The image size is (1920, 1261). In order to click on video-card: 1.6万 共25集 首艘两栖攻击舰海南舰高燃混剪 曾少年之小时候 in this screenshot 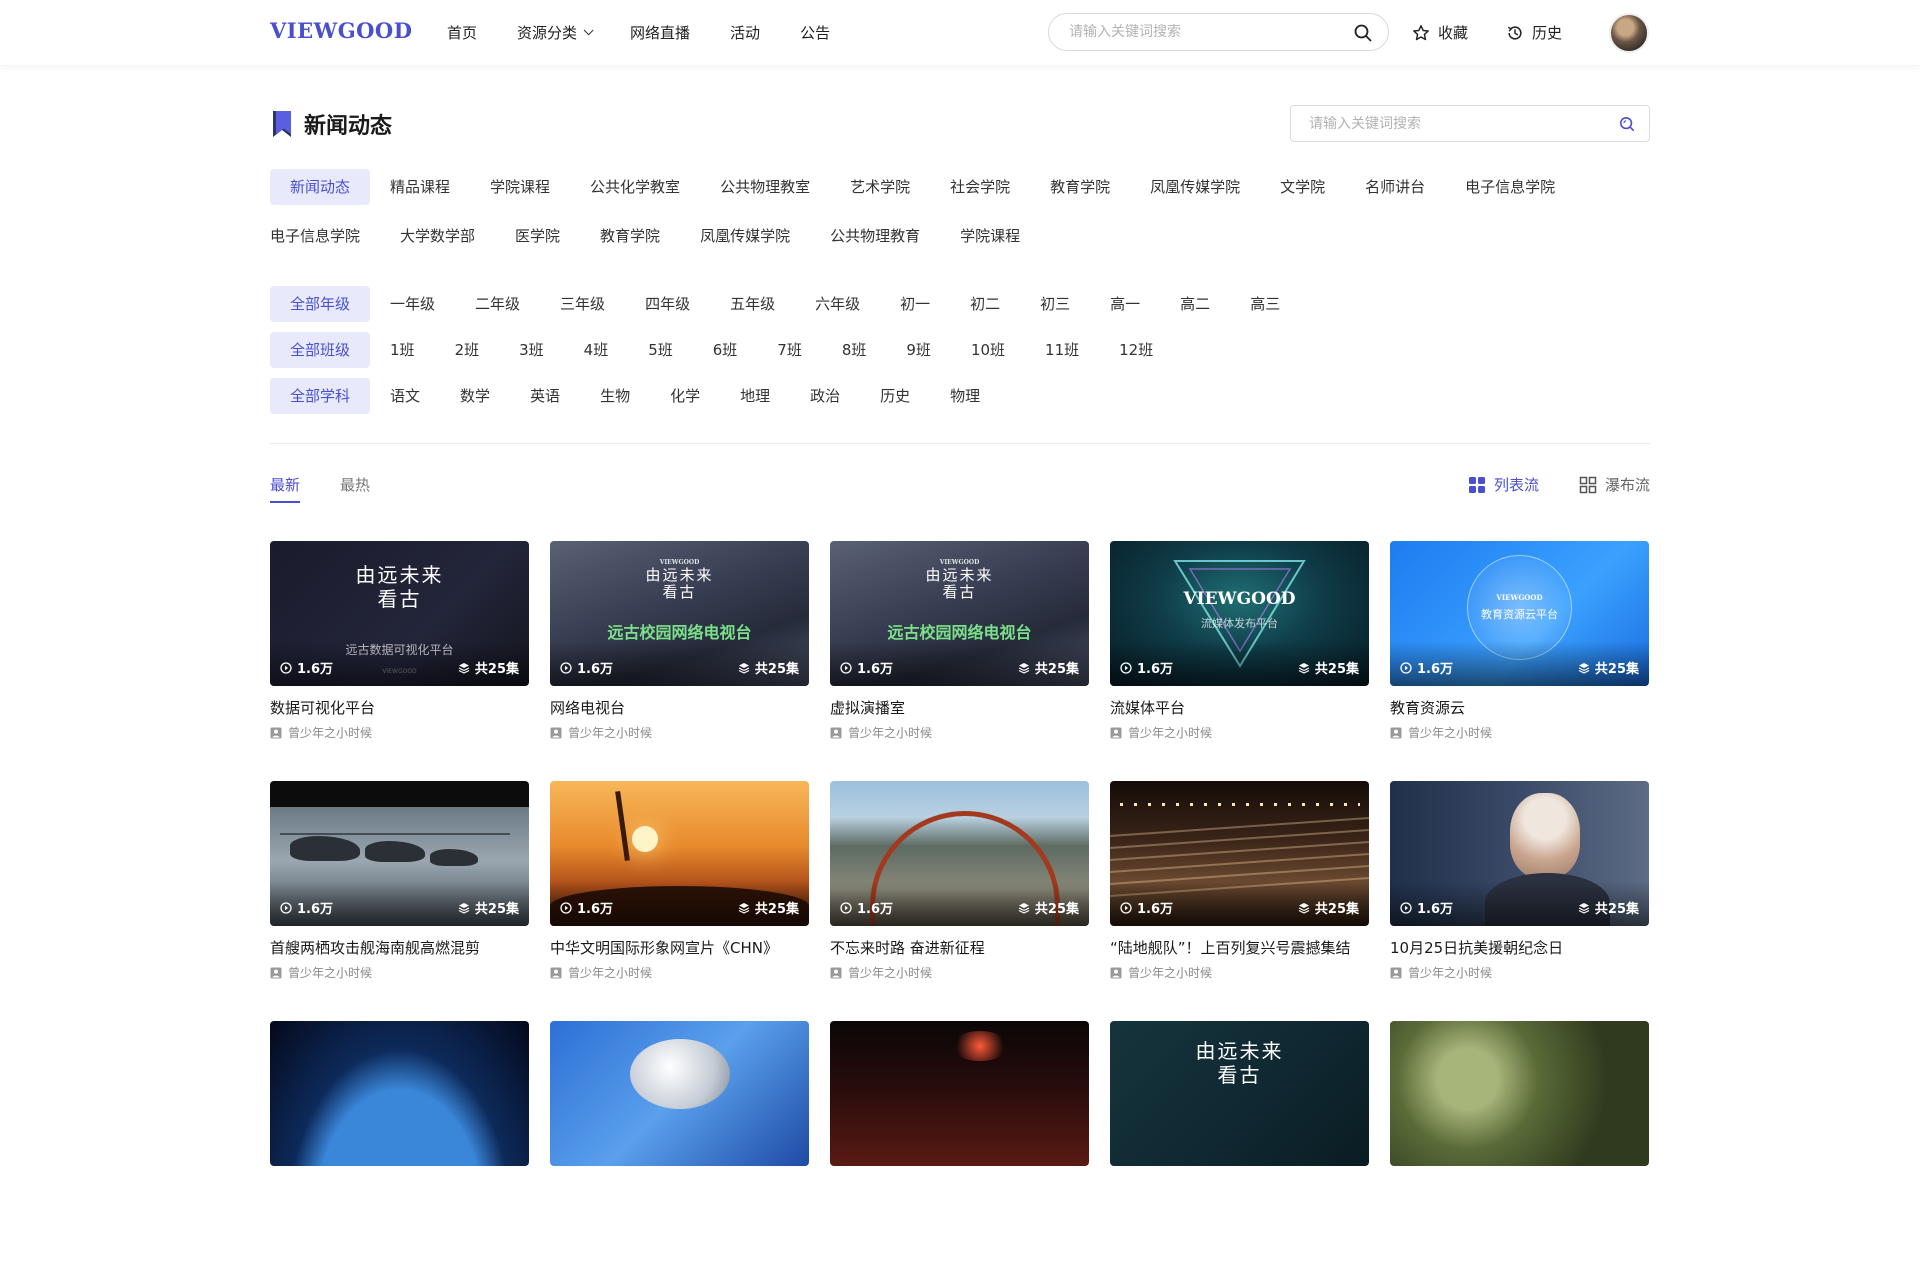, I will do `click(399, 901)`.